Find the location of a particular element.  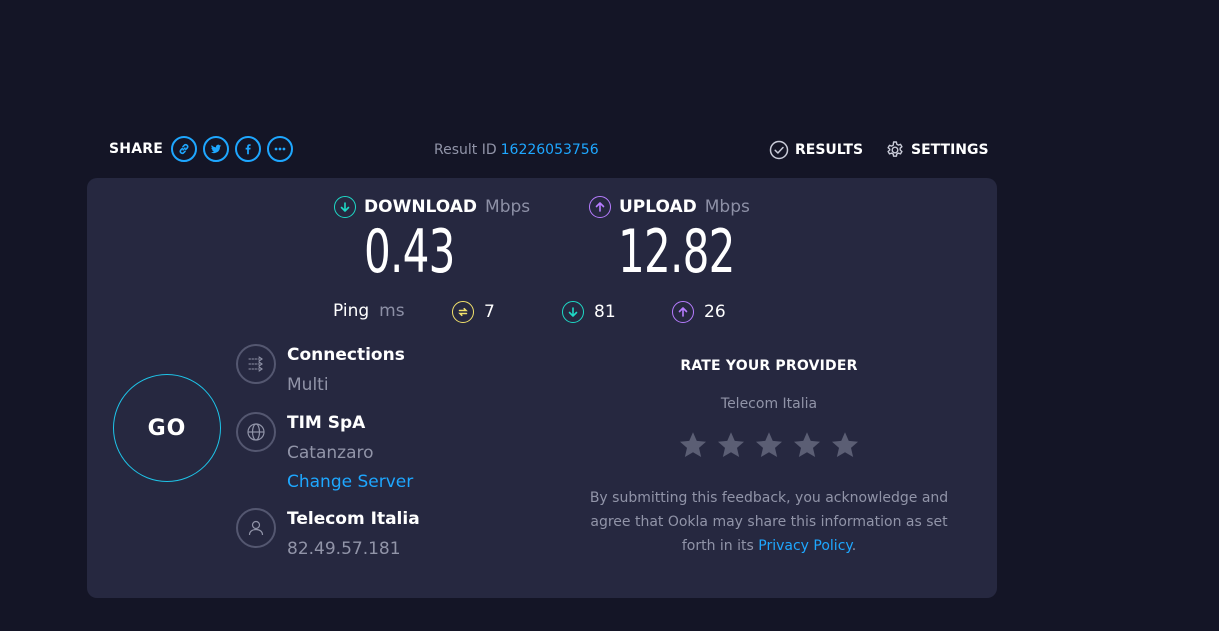

connections-info: Connections Multi is located at coordinates (320, 369).